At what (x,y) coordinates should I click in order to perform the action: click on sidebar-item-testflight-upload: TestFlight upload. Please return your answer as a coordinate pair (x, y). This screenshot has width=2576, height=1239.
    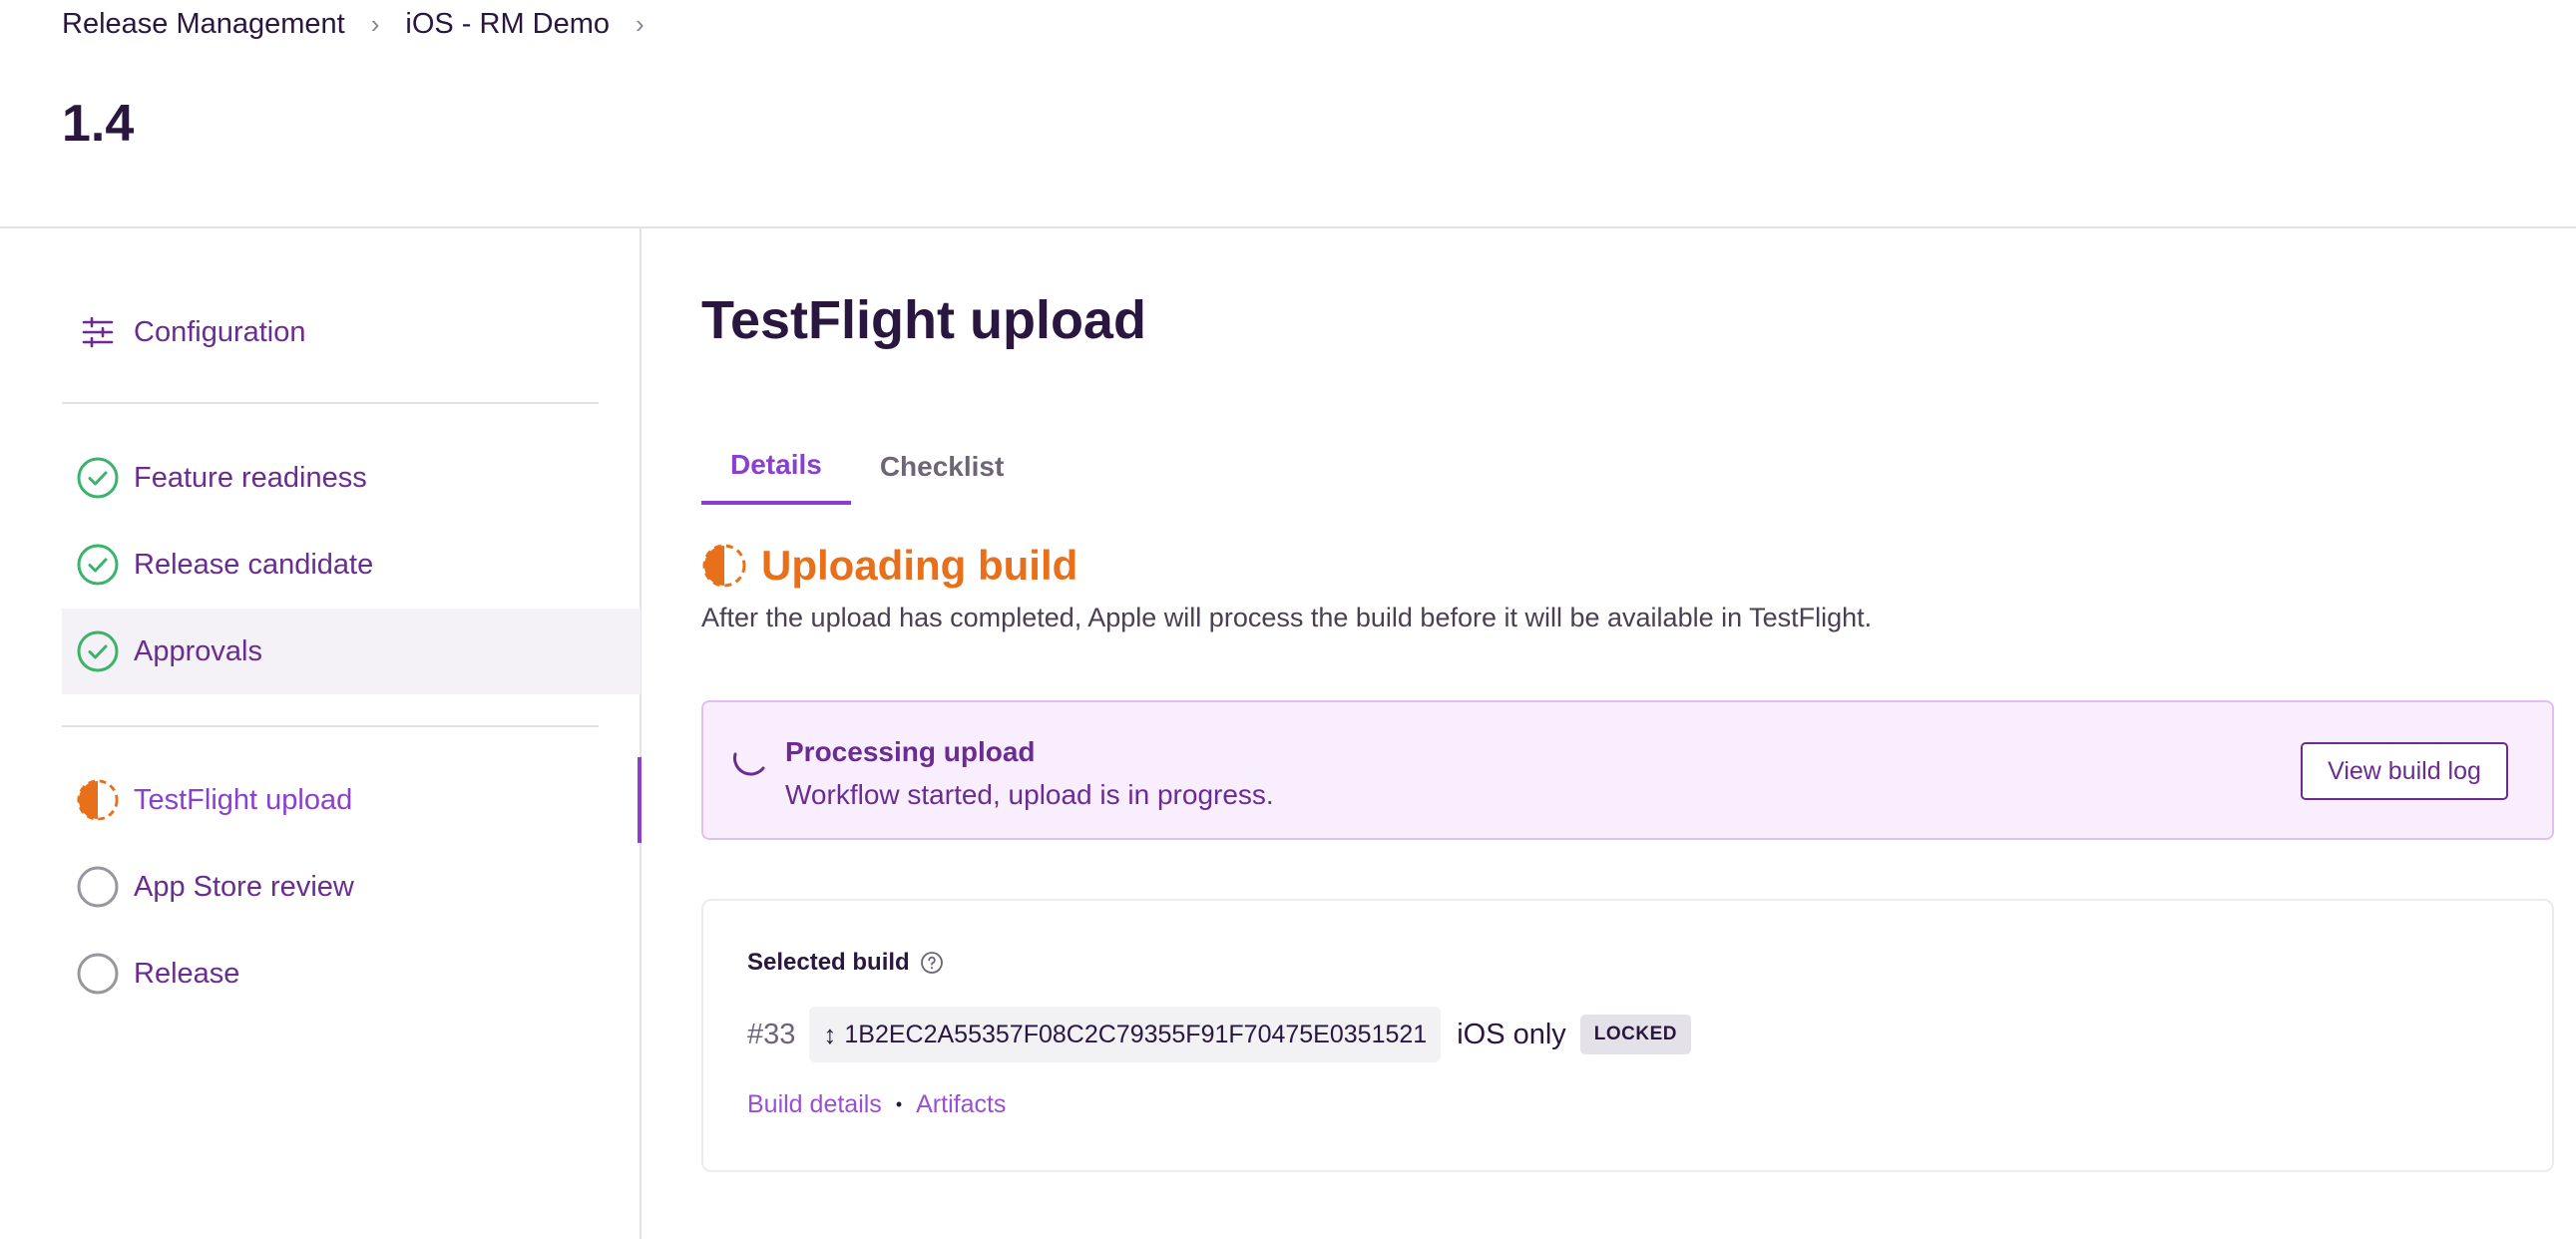
    Looking at the image, I should click on (351, 800).